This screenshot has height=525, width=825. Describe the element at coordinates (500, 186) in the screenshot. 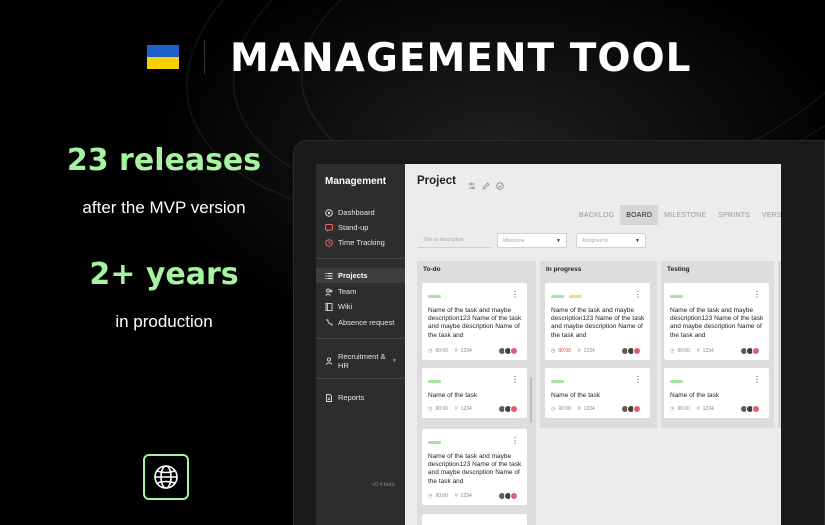

I see `check-circle-icon` at that location.